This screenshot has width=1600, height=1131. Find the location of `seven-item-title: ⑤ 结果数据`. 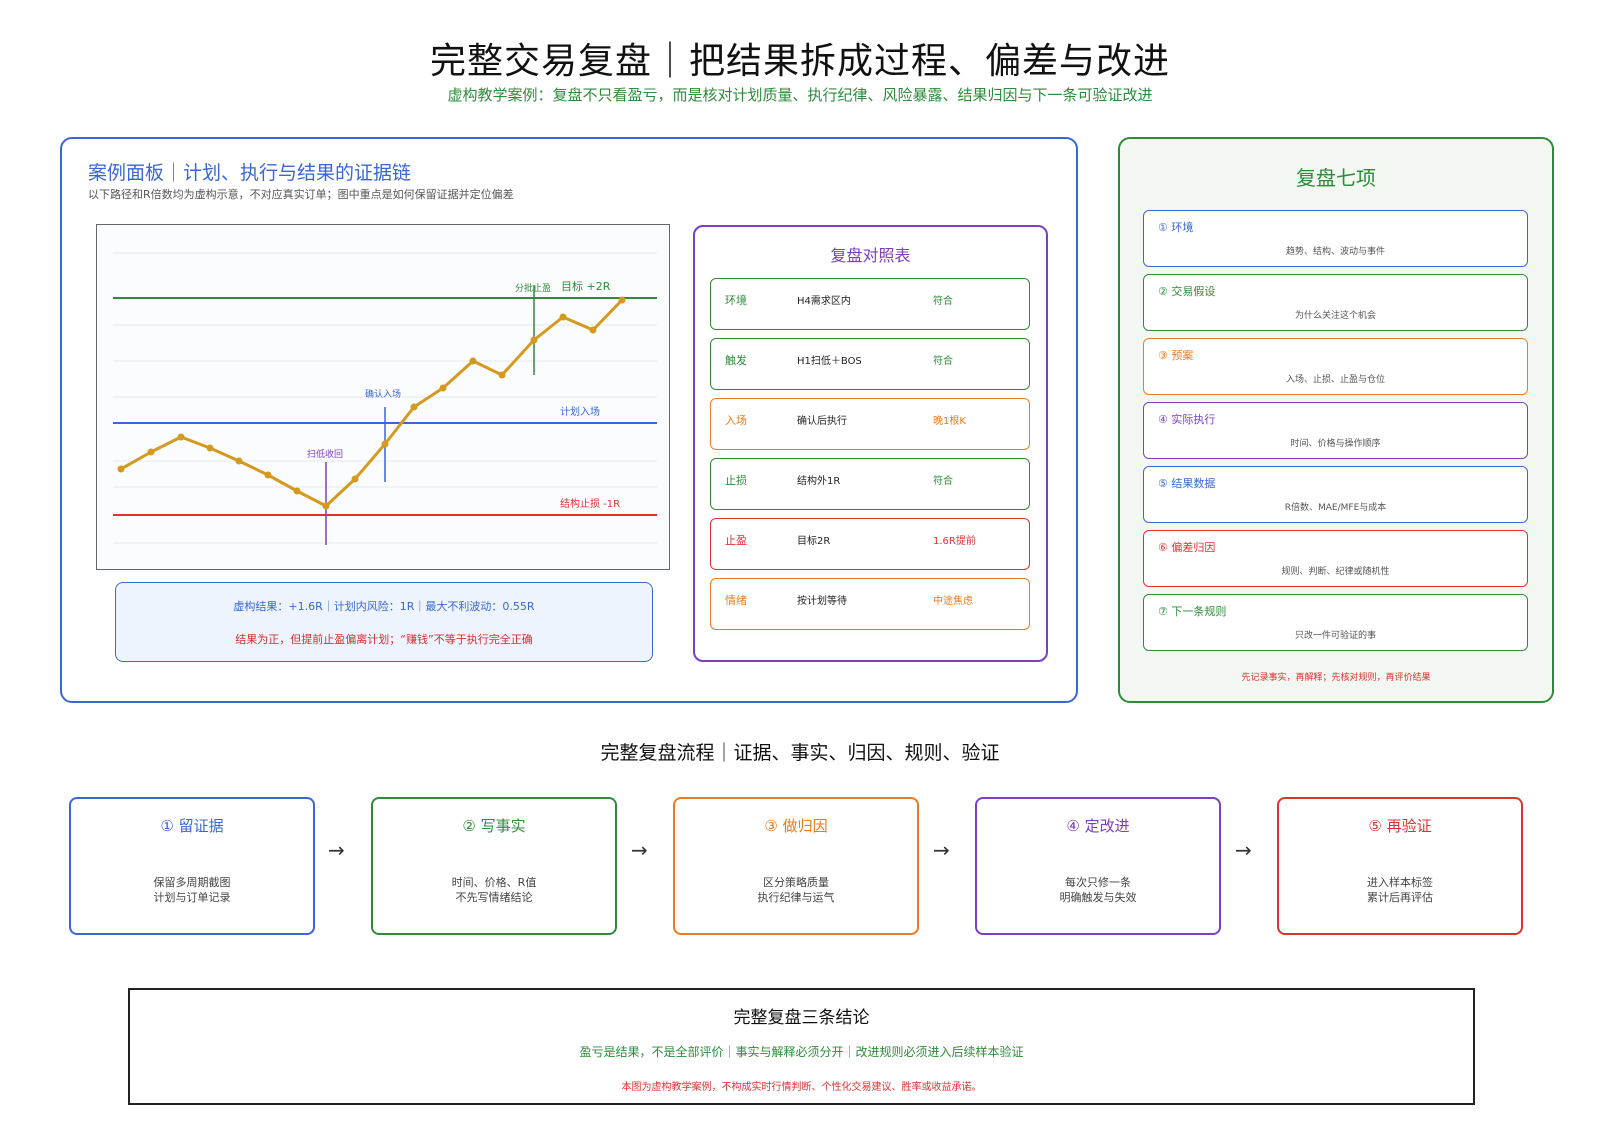

seven-item-title: ⑤ 结果数据 is located at coordinates (1187, 483).